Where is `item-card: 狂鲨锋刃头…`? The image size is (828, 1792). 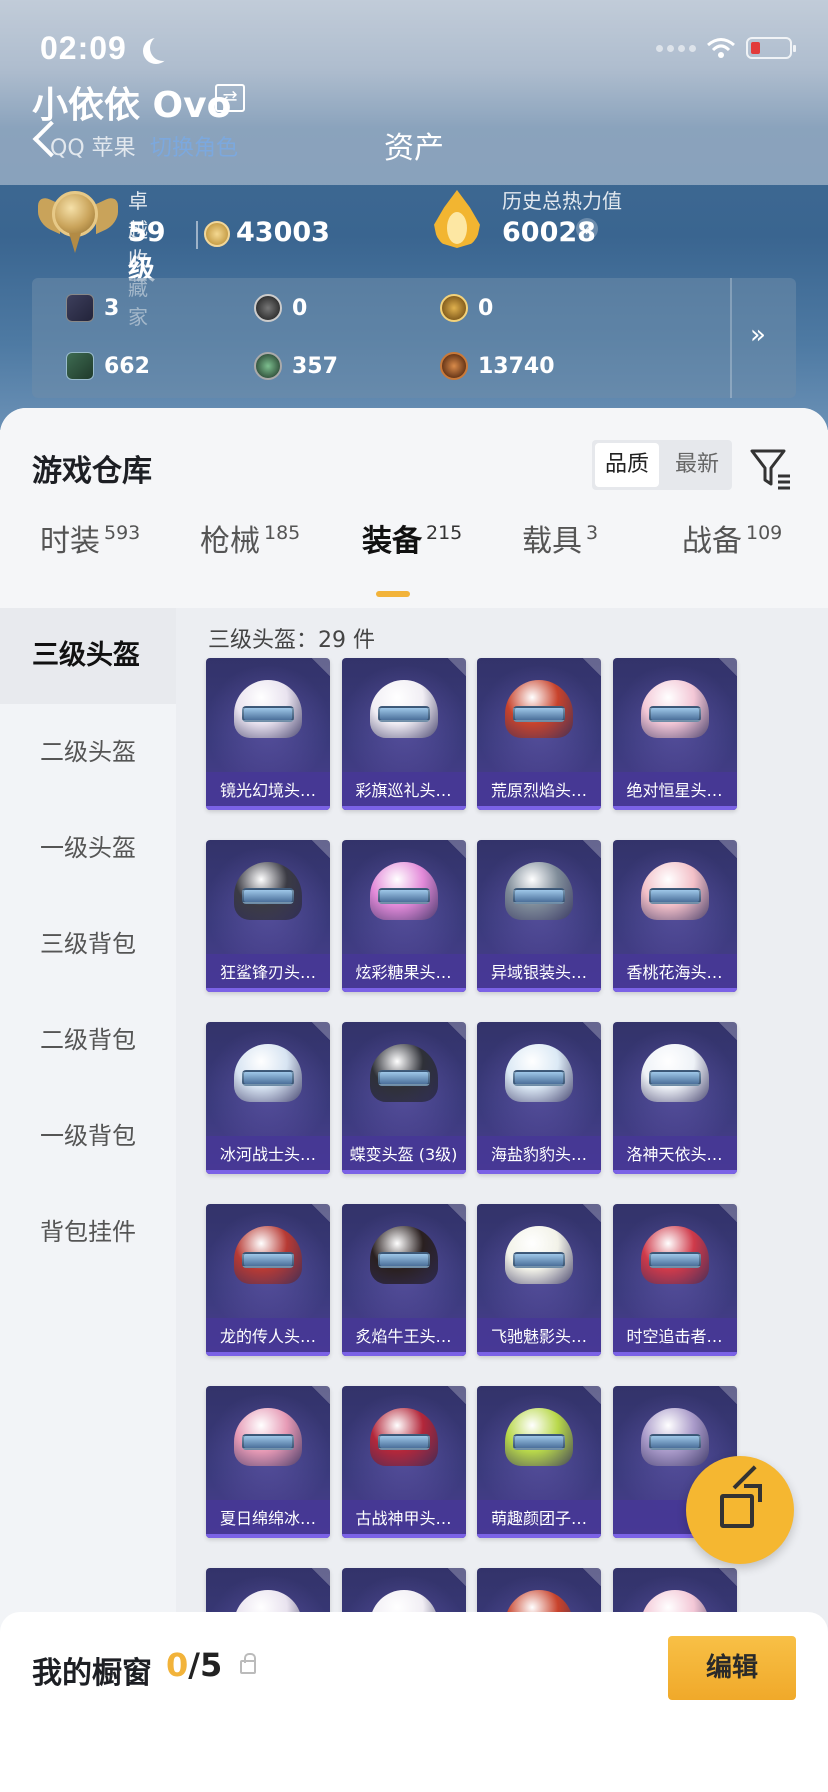 item-card: 狂鲨锋刃头… is located at coordinates (268, 916).